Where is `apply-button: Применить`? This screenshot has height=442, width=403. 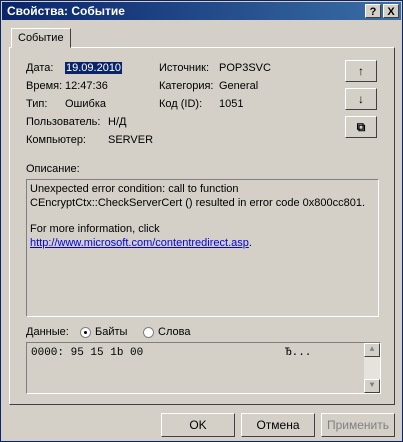
apply-button: Применить is located at coordinates (358, 425).